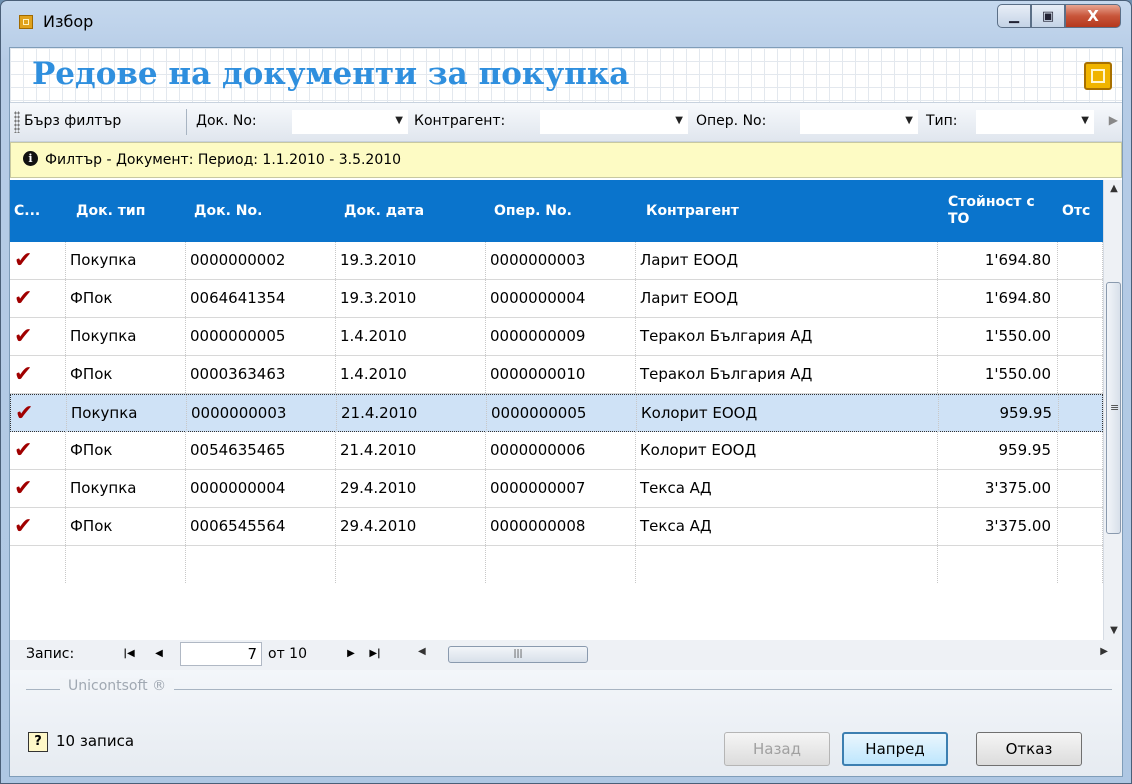  I want to click on cell-oper-no: 0000000003, so click(561, 260).